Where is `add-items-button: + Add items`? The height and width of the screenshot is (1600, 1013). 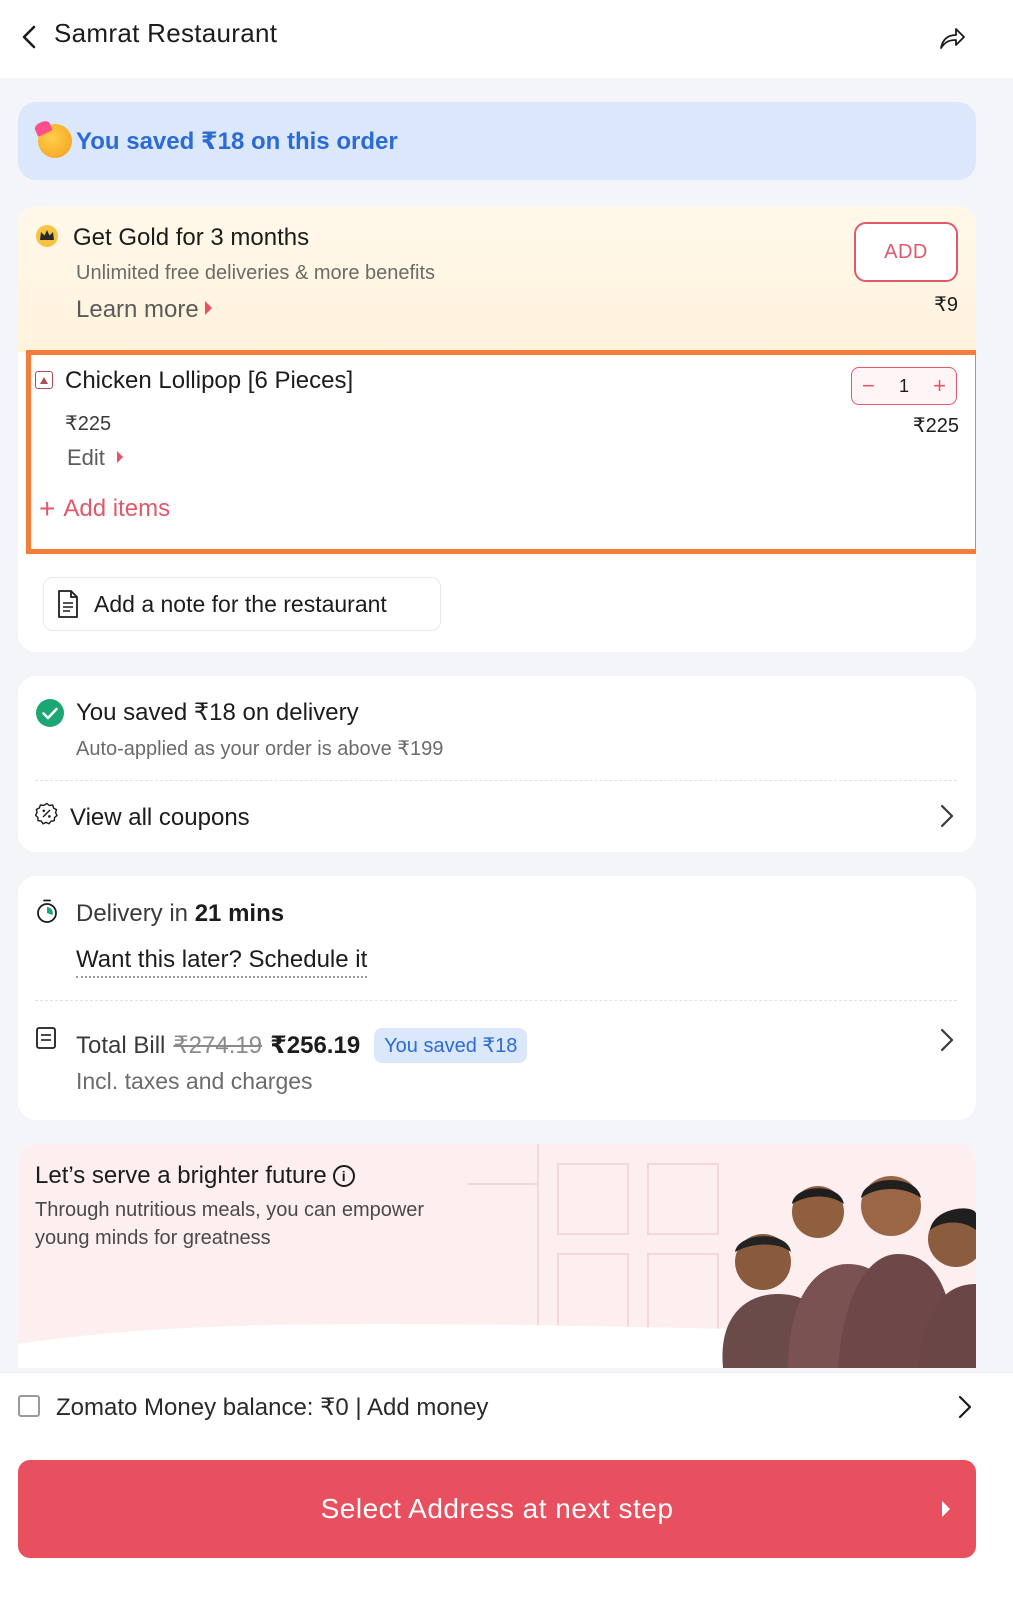
add-items-button: + Add items is located at coordinates (104, 509).